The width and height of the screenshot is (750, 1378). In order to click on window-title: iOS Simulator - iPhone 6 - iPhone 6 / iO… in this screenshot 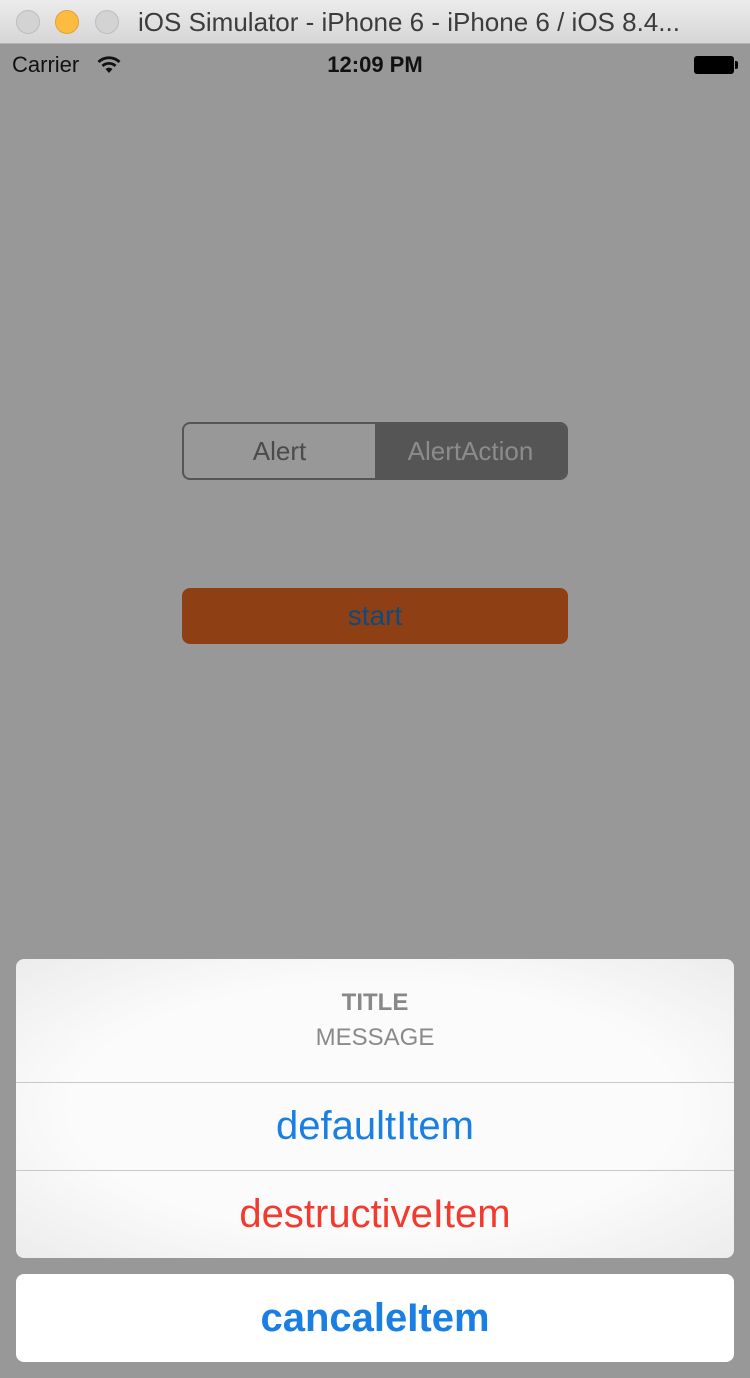, I will do `click(409, 22)`.